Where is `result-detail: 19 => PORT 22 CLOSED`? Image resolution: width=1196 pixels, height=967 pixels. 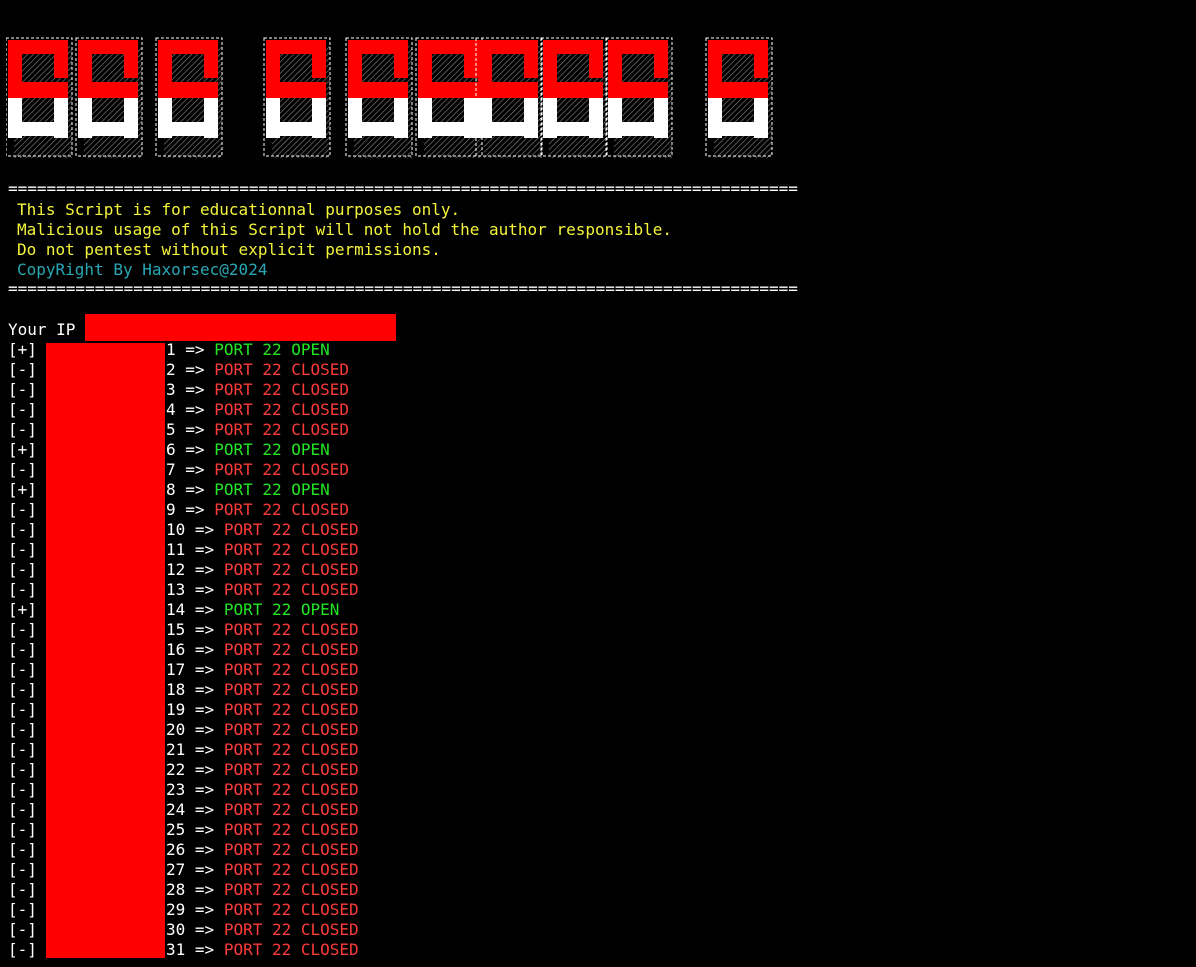
result-detail: 19 => PORT 22 CLOSED is located at coordinates (262, 710).